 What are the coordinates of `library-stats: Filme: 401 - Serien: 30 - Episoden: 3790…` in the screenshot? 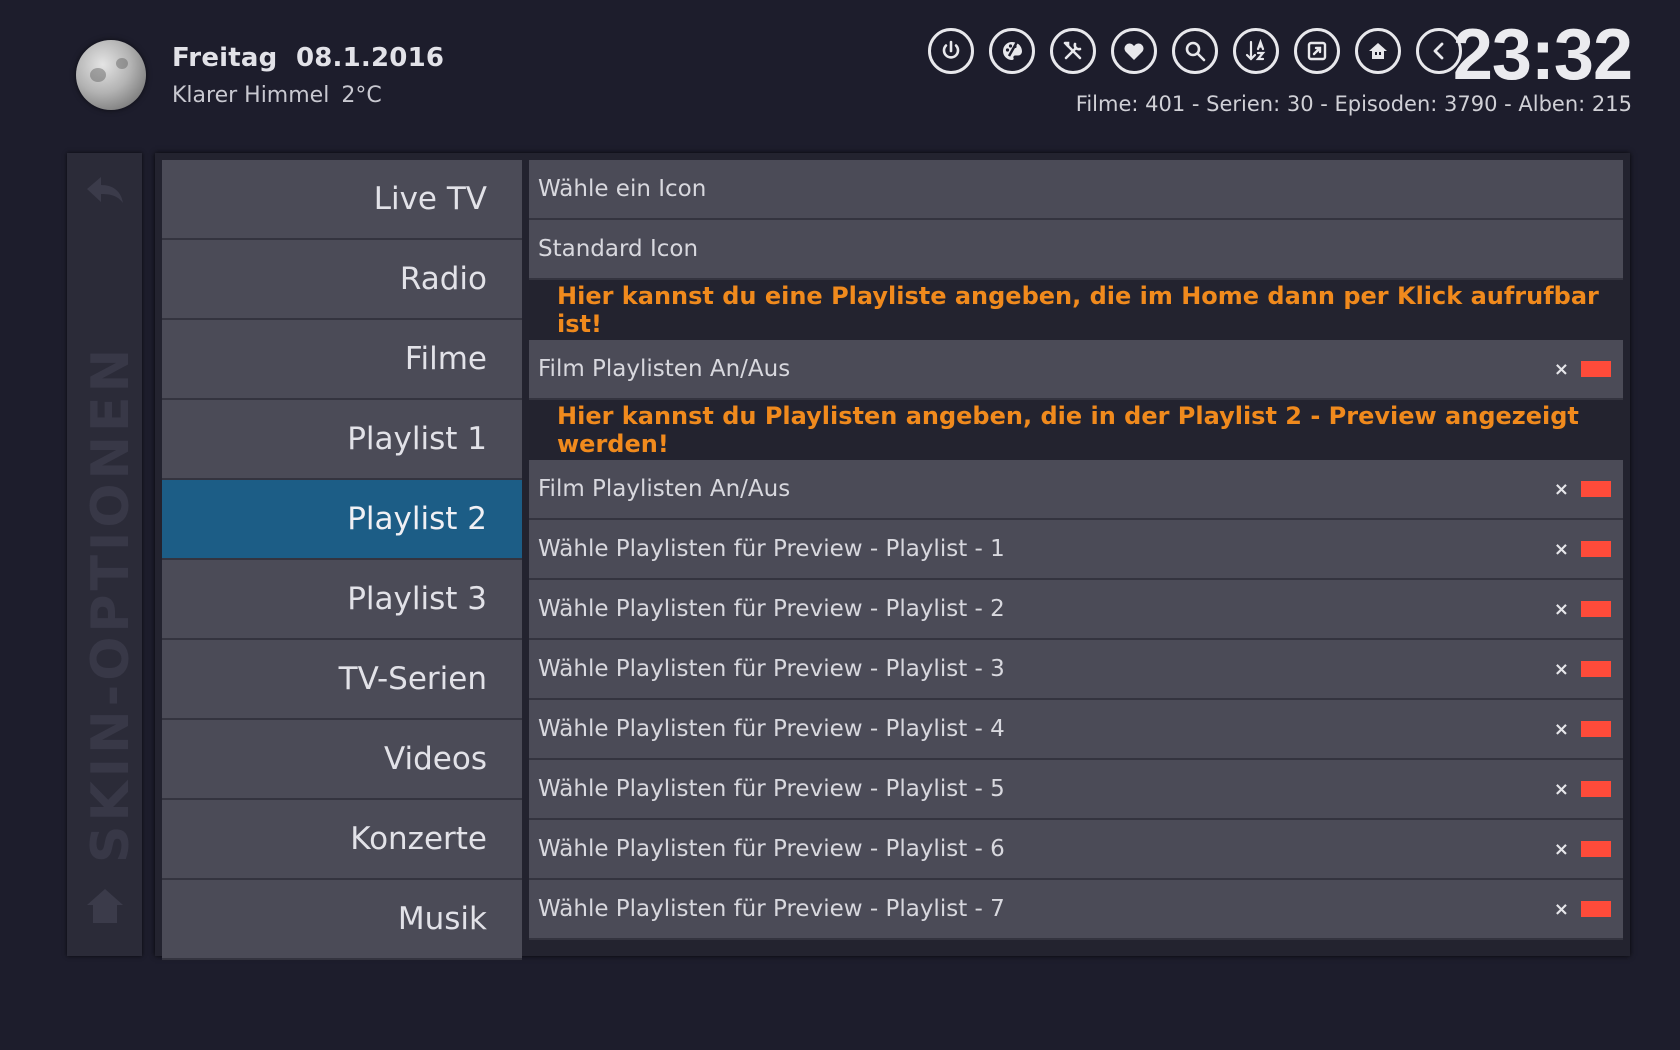 It's located at (1353, 104).